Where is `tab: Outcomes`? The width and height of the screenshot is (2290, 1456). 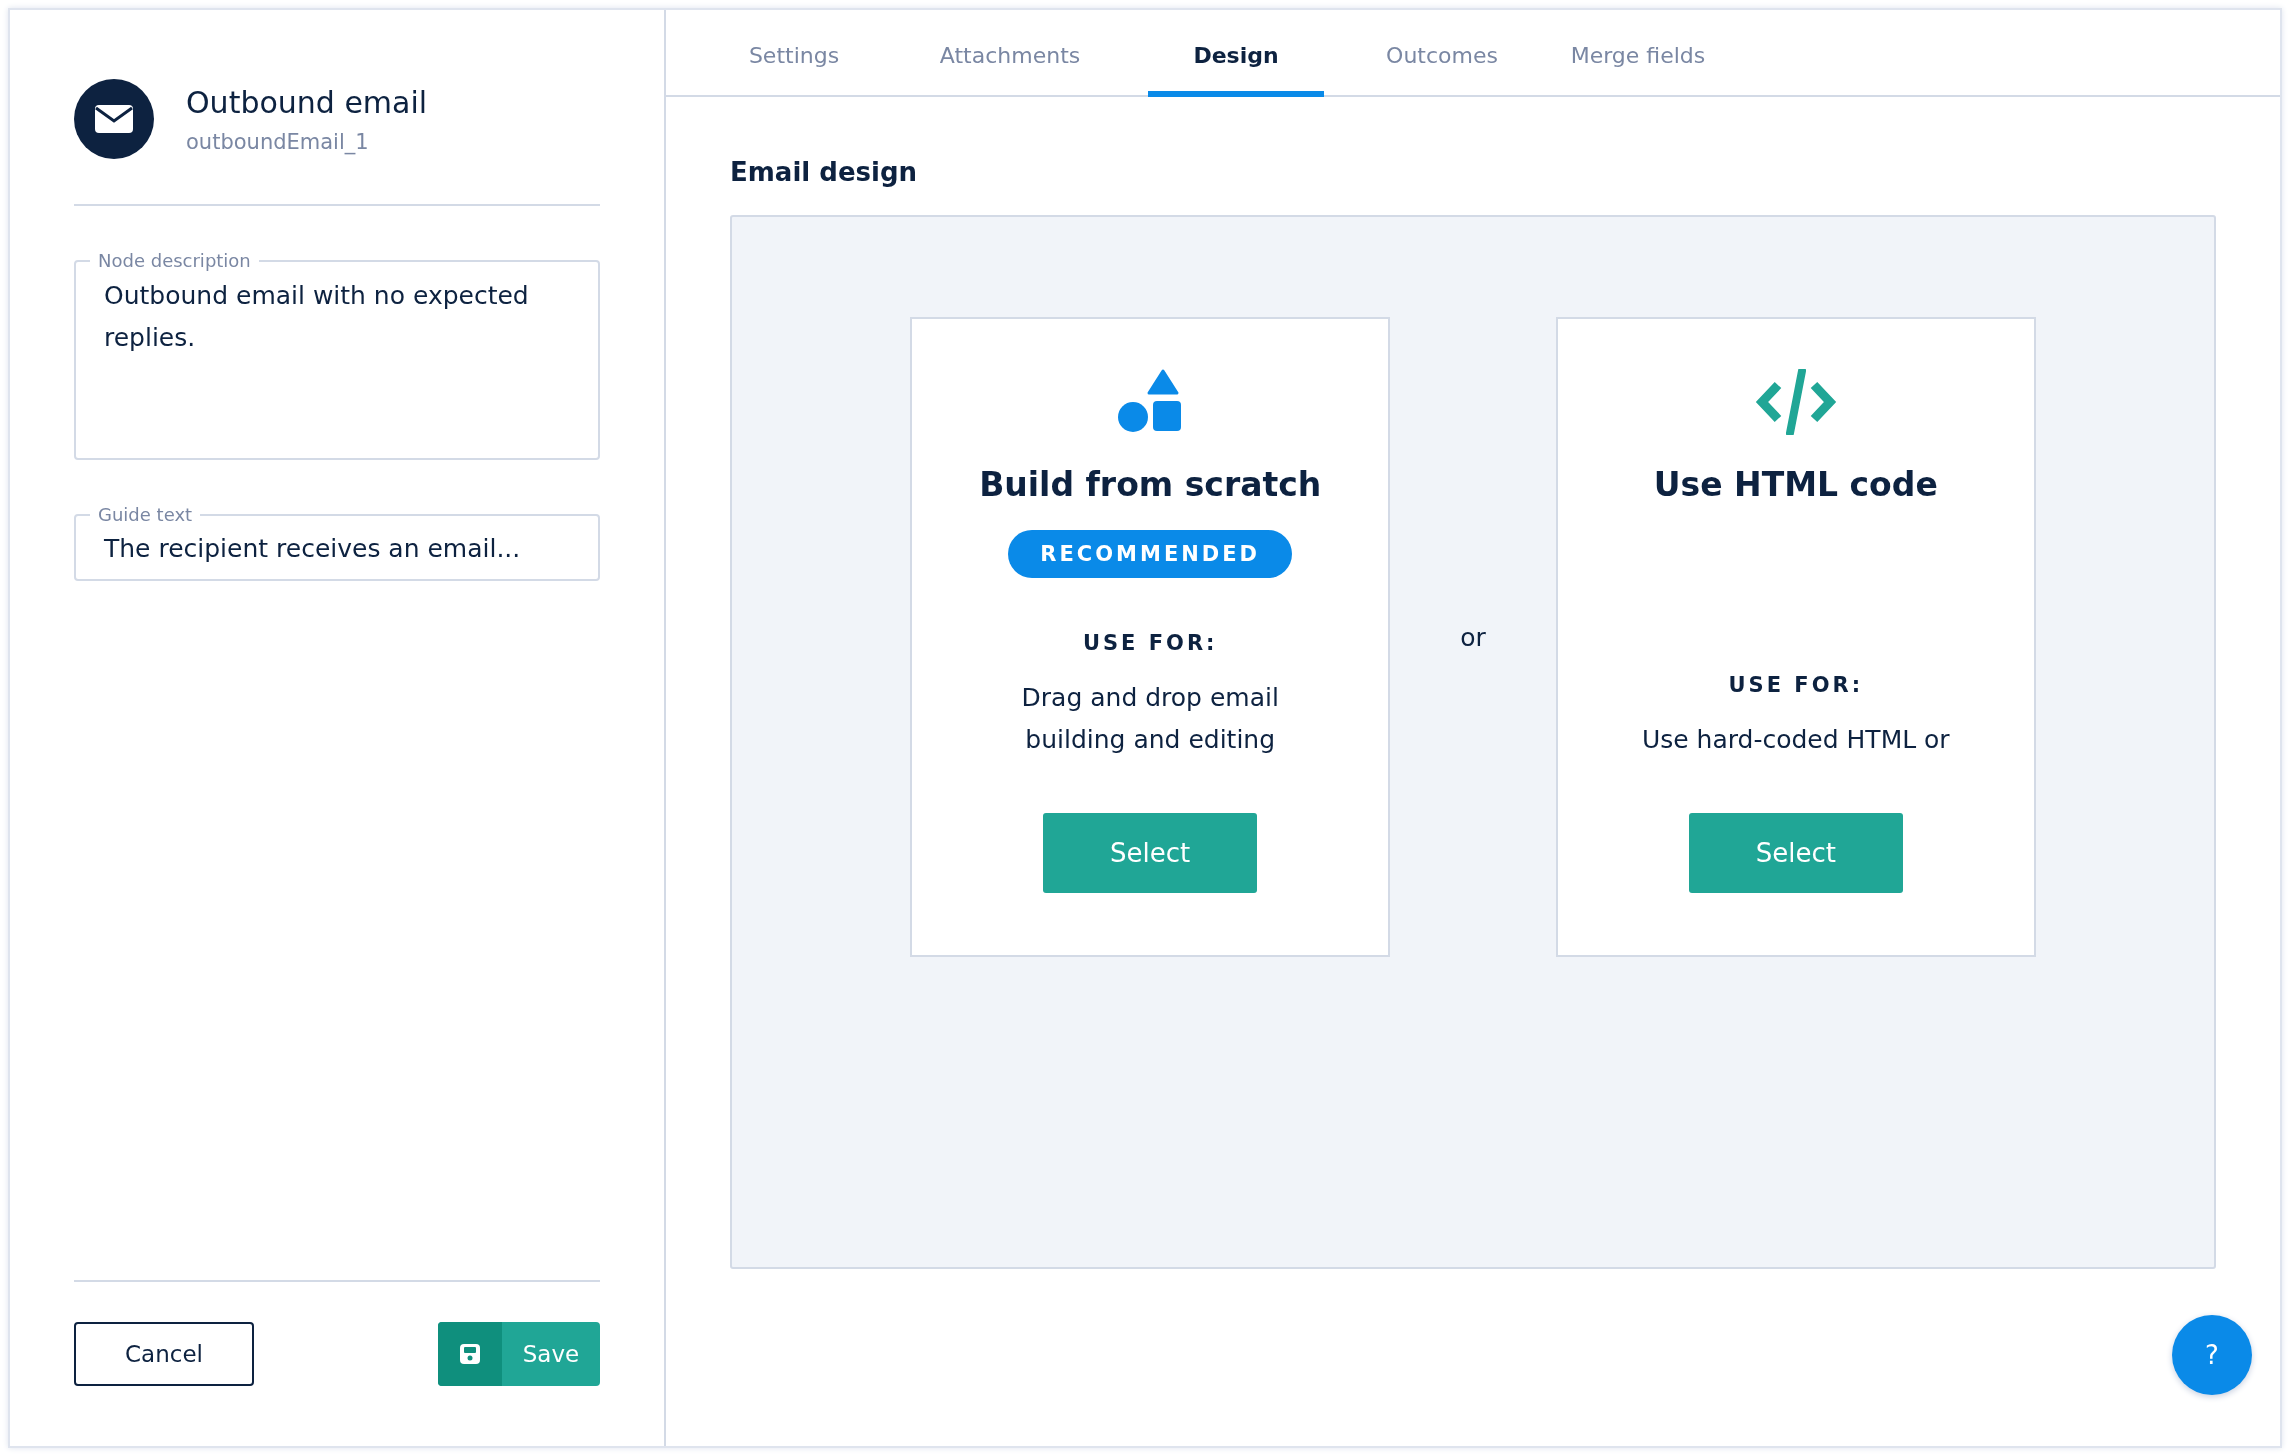 tab: Outcomes is located at coordinates (1442, 53).